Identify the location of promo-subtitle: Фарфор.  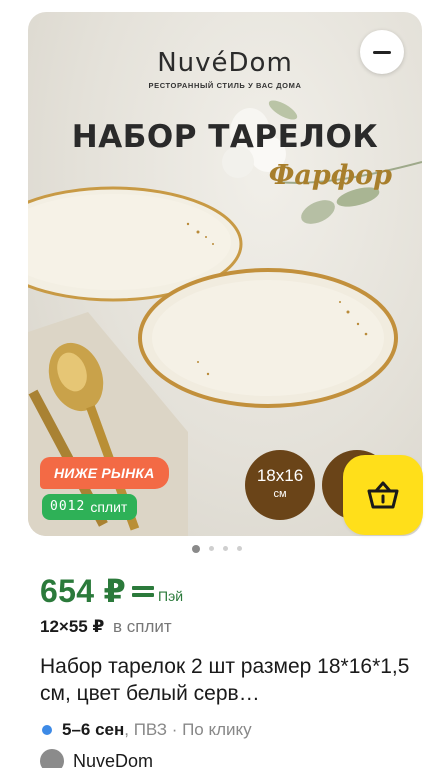
(330, 175).